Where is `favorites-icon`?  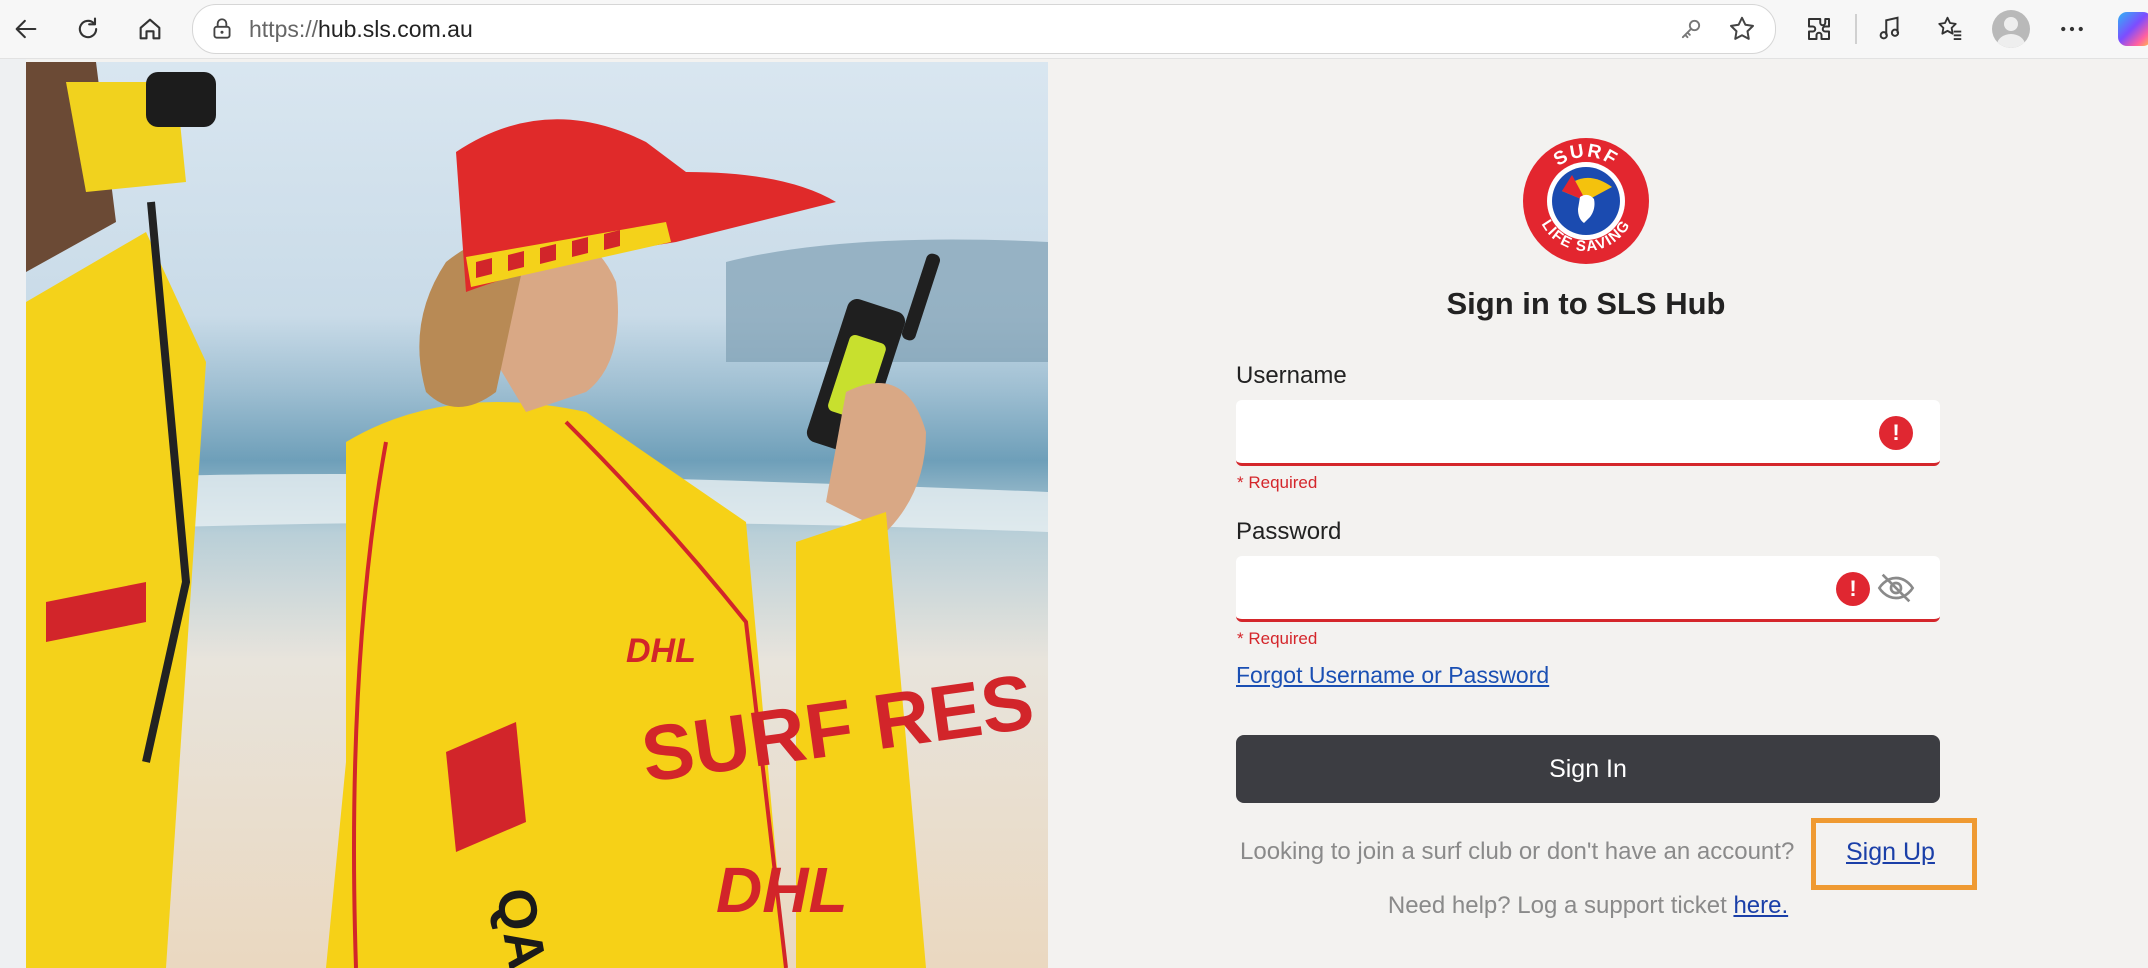 favorites-icon is located at coordinates (1950, 29).